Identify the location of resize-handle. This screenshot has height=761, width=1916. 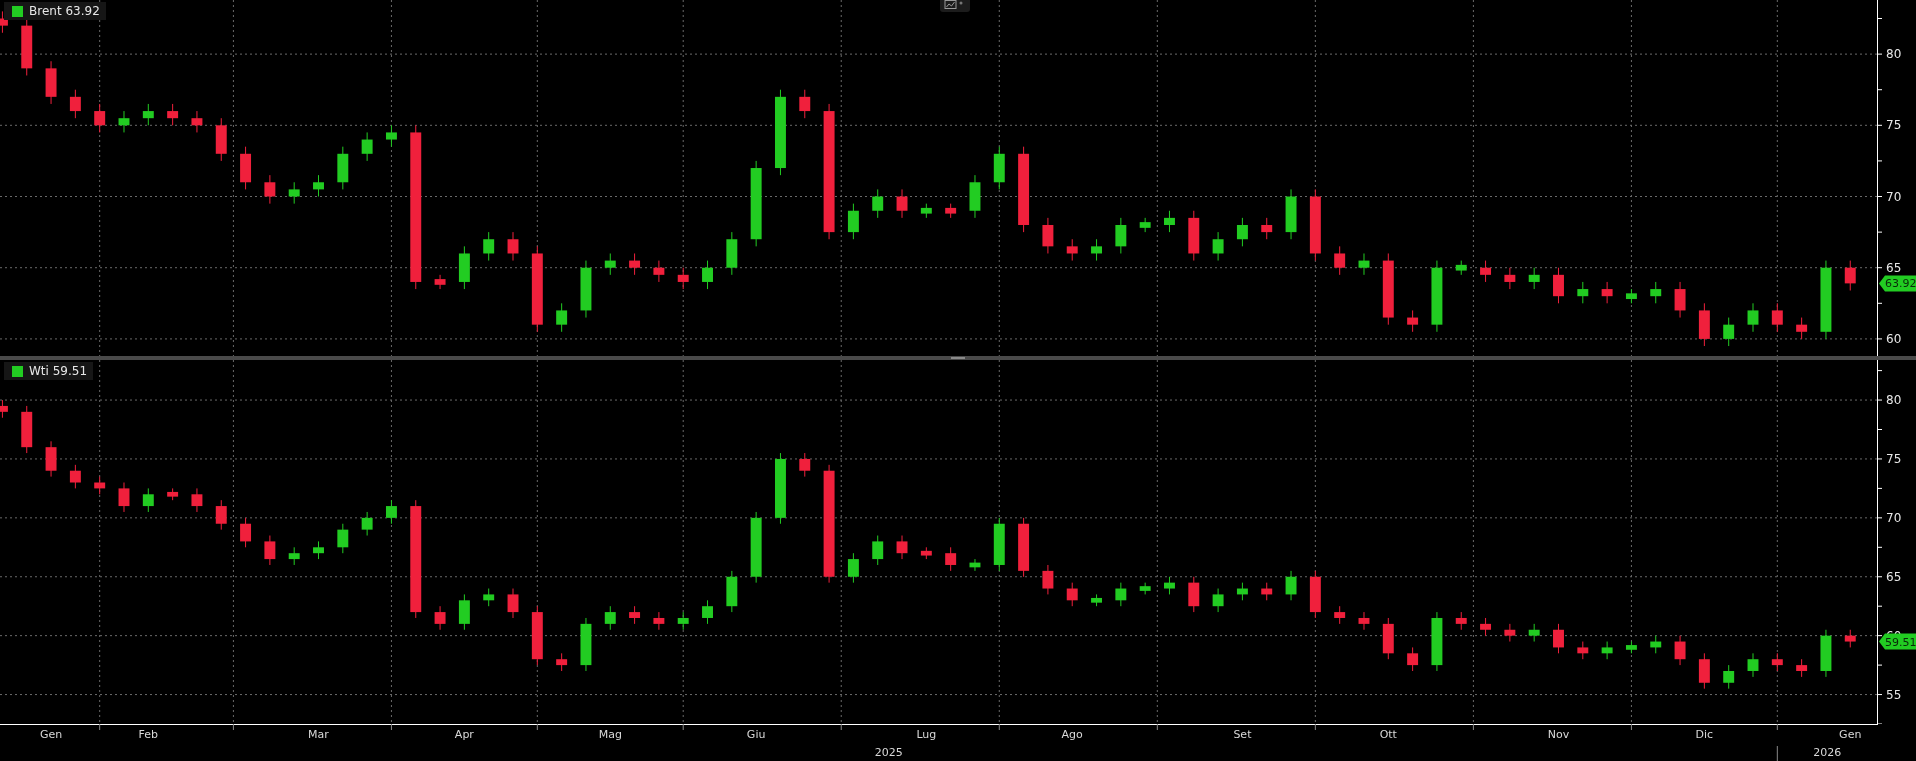
(958, 358).